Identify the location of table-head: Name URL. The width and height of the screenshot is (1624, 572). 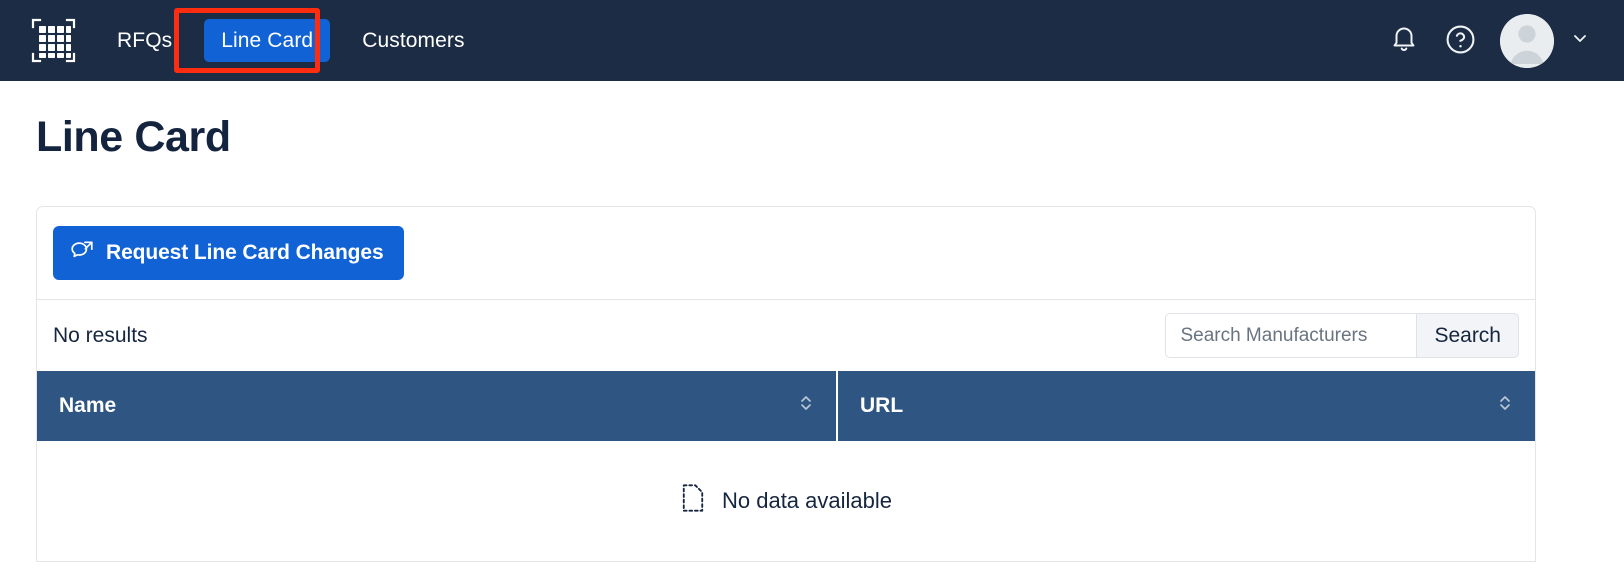
(786, 406).